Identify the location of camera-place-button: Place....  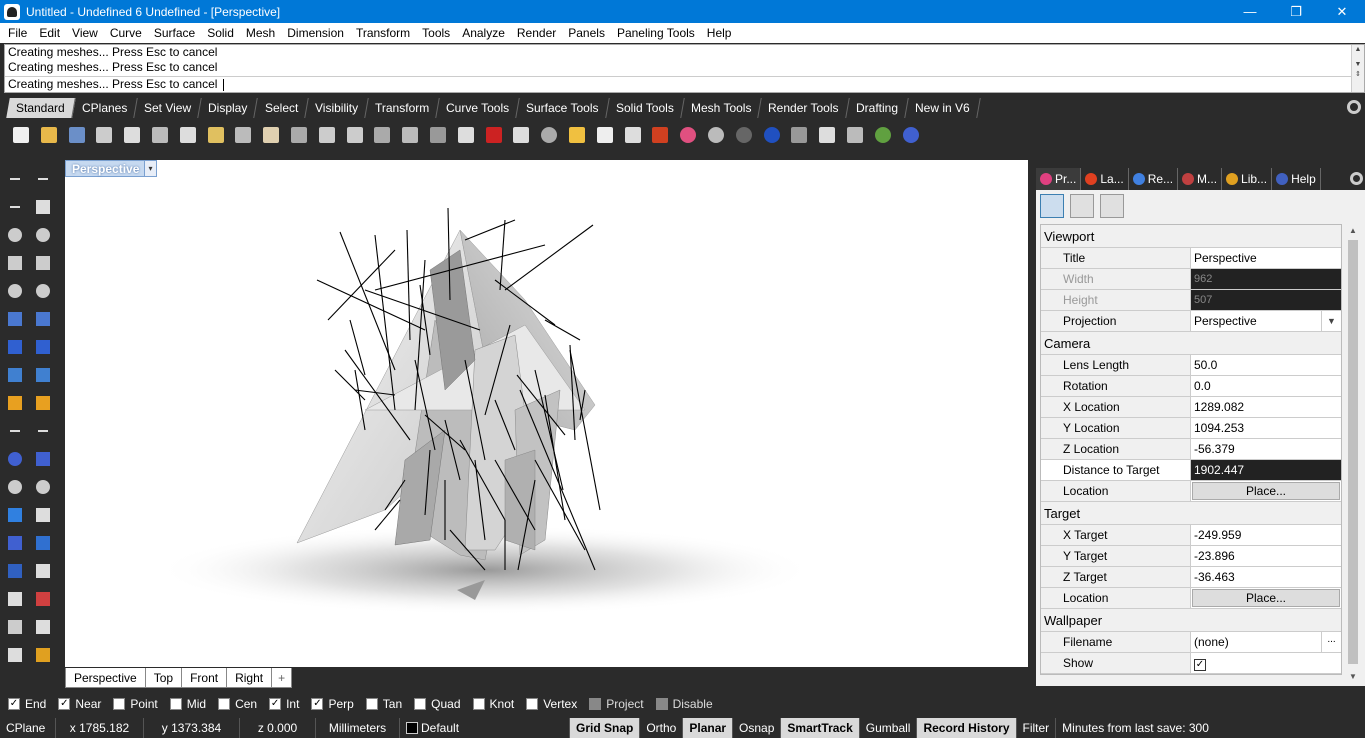
(1266, 491).